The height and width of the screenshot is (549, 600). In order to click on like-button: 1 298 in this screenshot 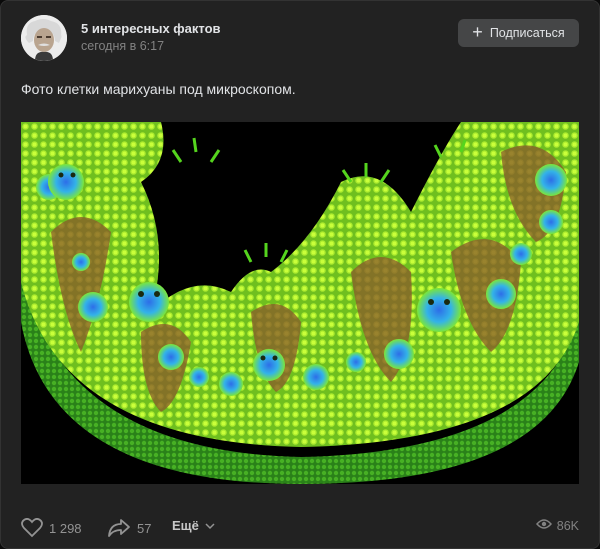, I will do `click(51, 528)`.